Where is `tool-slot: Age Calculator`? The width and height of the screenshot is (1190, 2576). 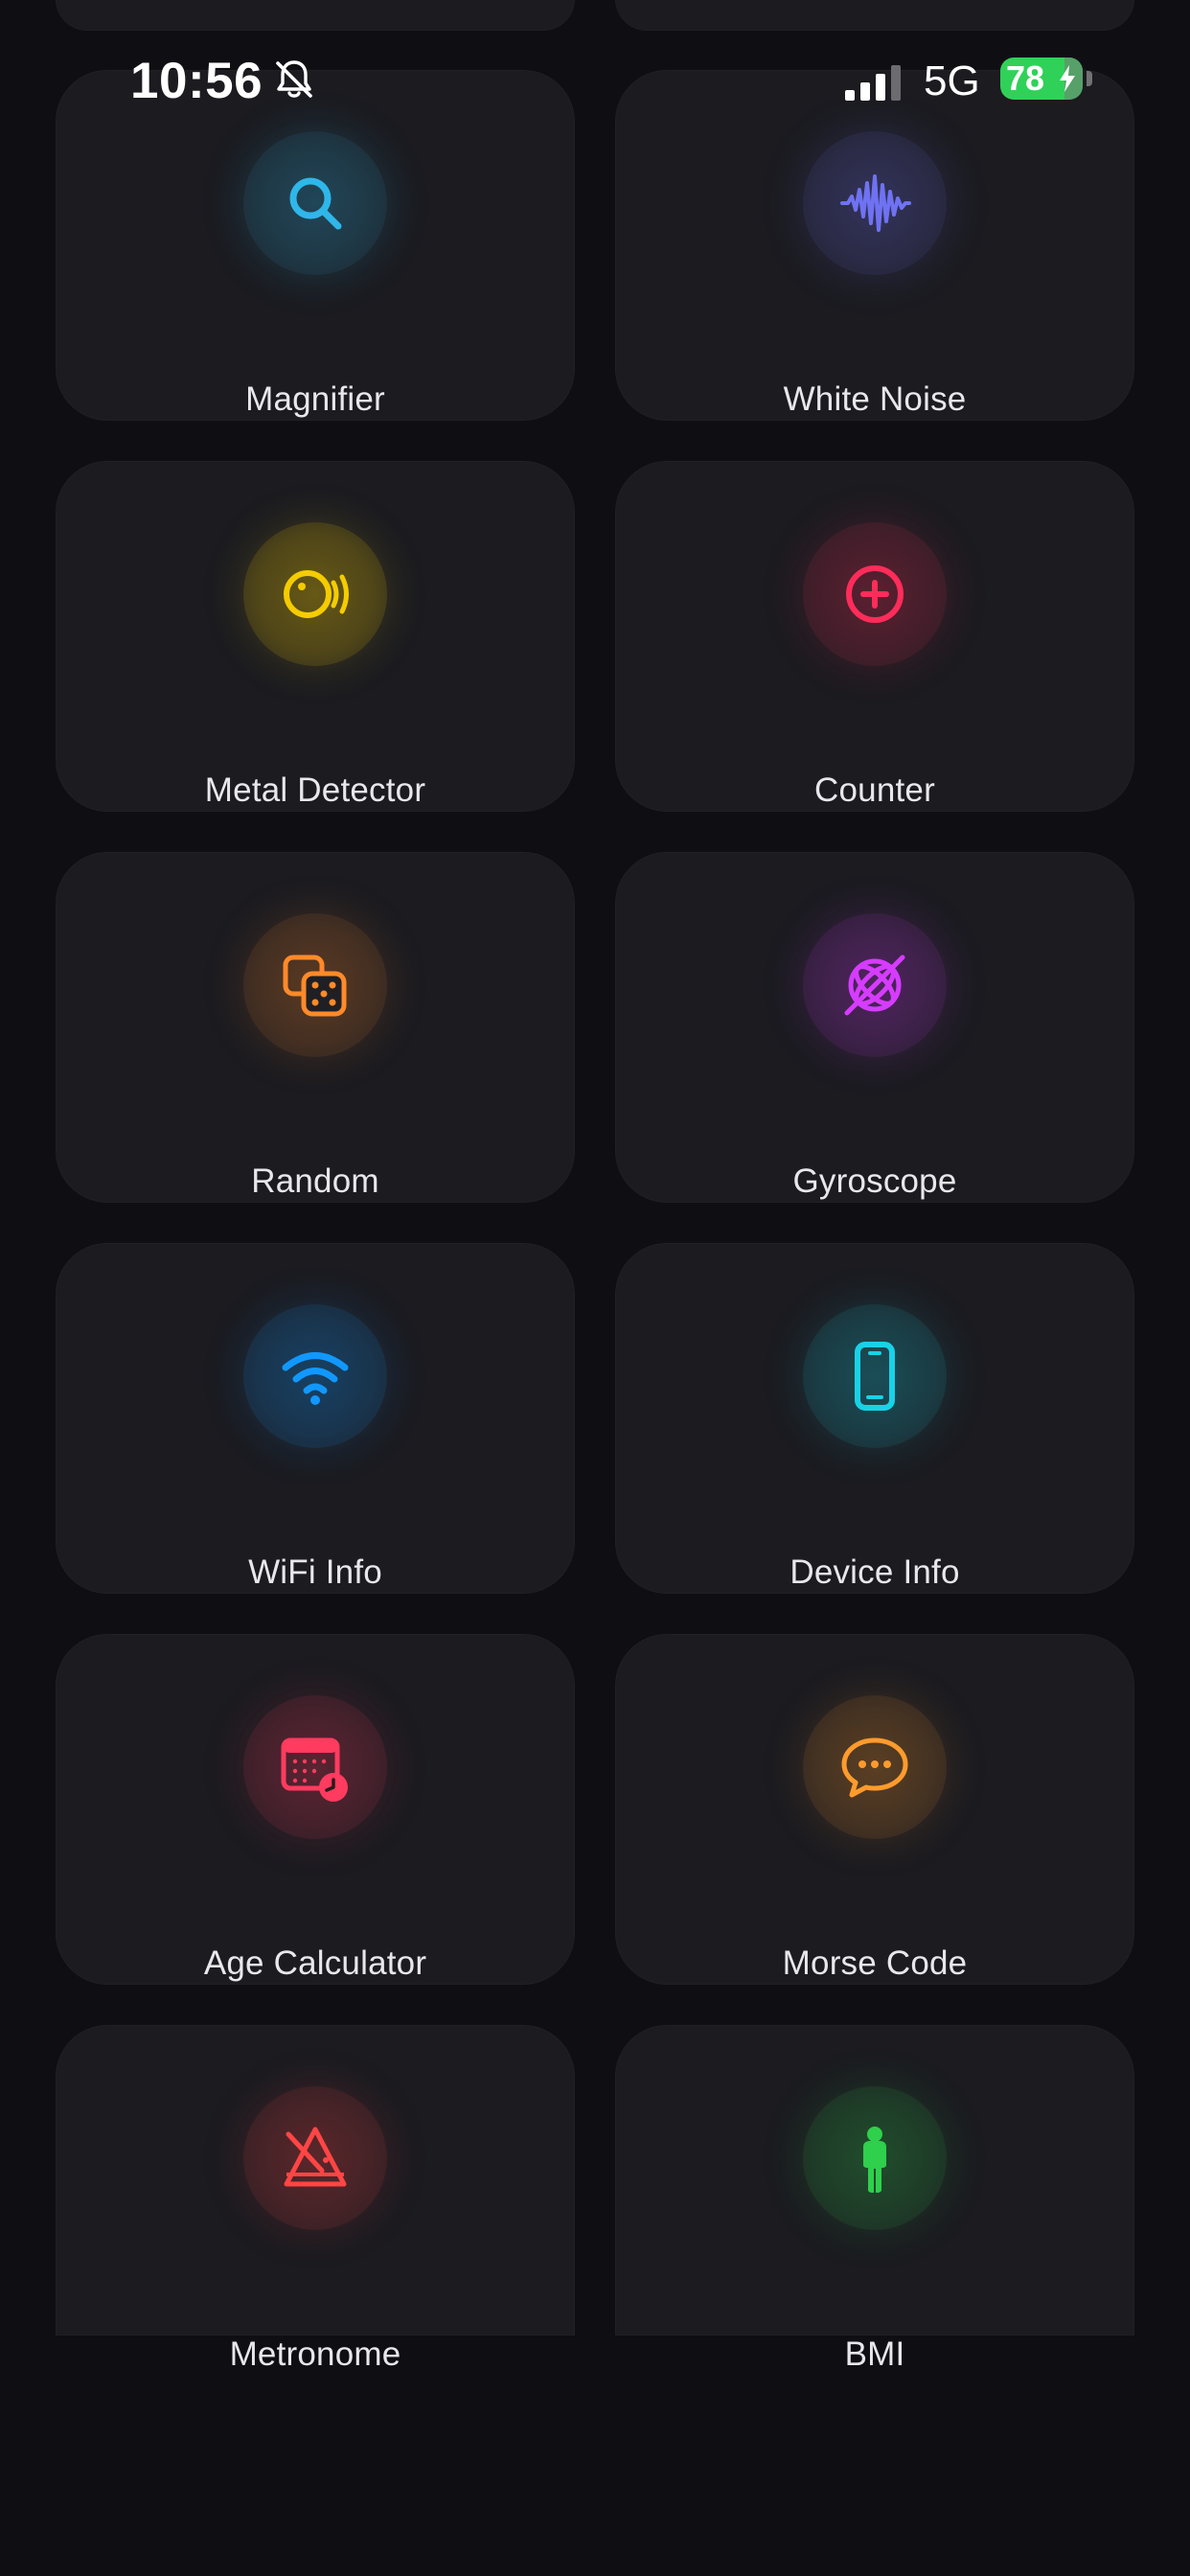
tool-slot: Age Calculator is located at coordinates (316, 1829).